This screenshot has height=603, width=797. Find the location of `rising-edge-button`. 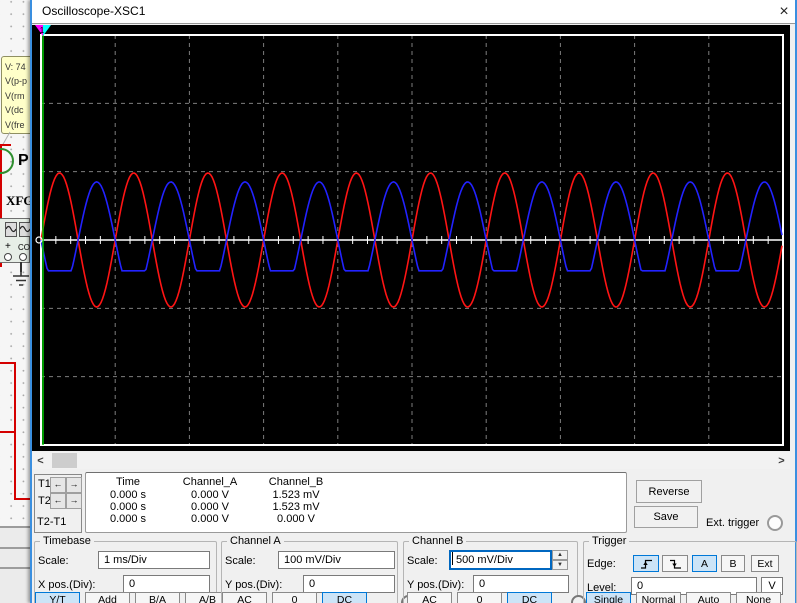

rising-edge-button is located at coordinates (646, 563).